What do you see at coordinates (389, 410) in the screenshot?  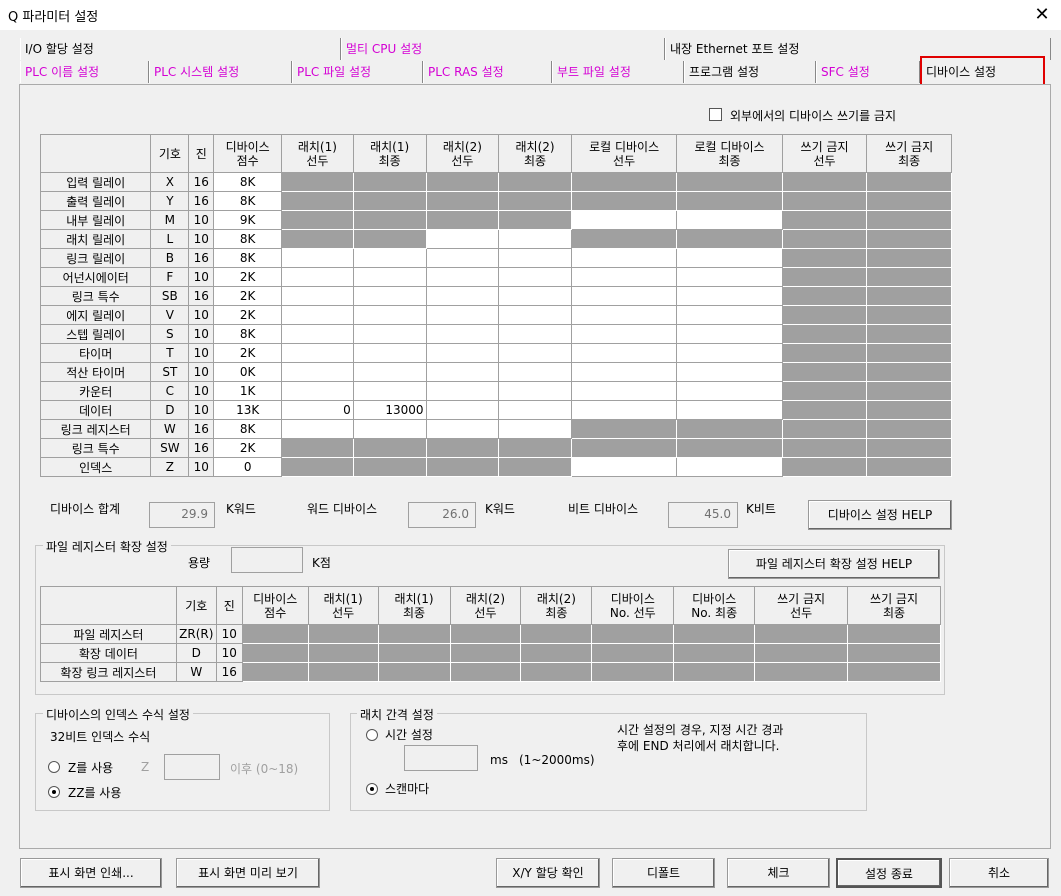 I see `latch1-end: 13000` at bounding box center [389, 410].